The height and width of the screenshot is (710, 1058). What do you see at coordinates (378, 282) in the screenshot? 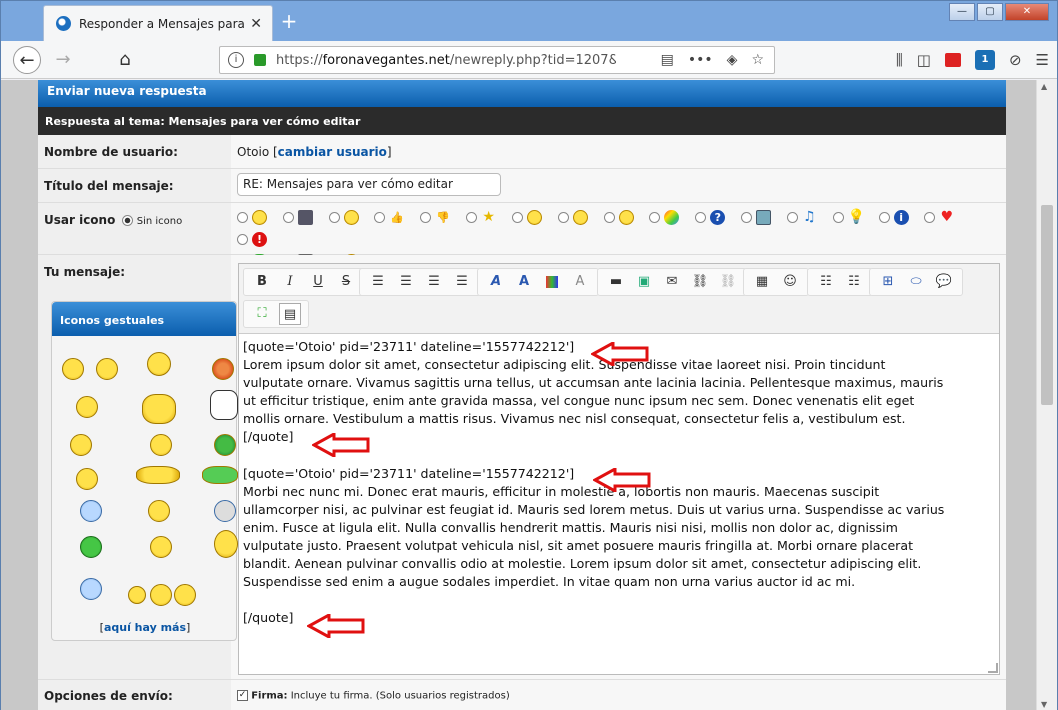
I see `align-left-icon: ☰` at bounding box center [378, 282].